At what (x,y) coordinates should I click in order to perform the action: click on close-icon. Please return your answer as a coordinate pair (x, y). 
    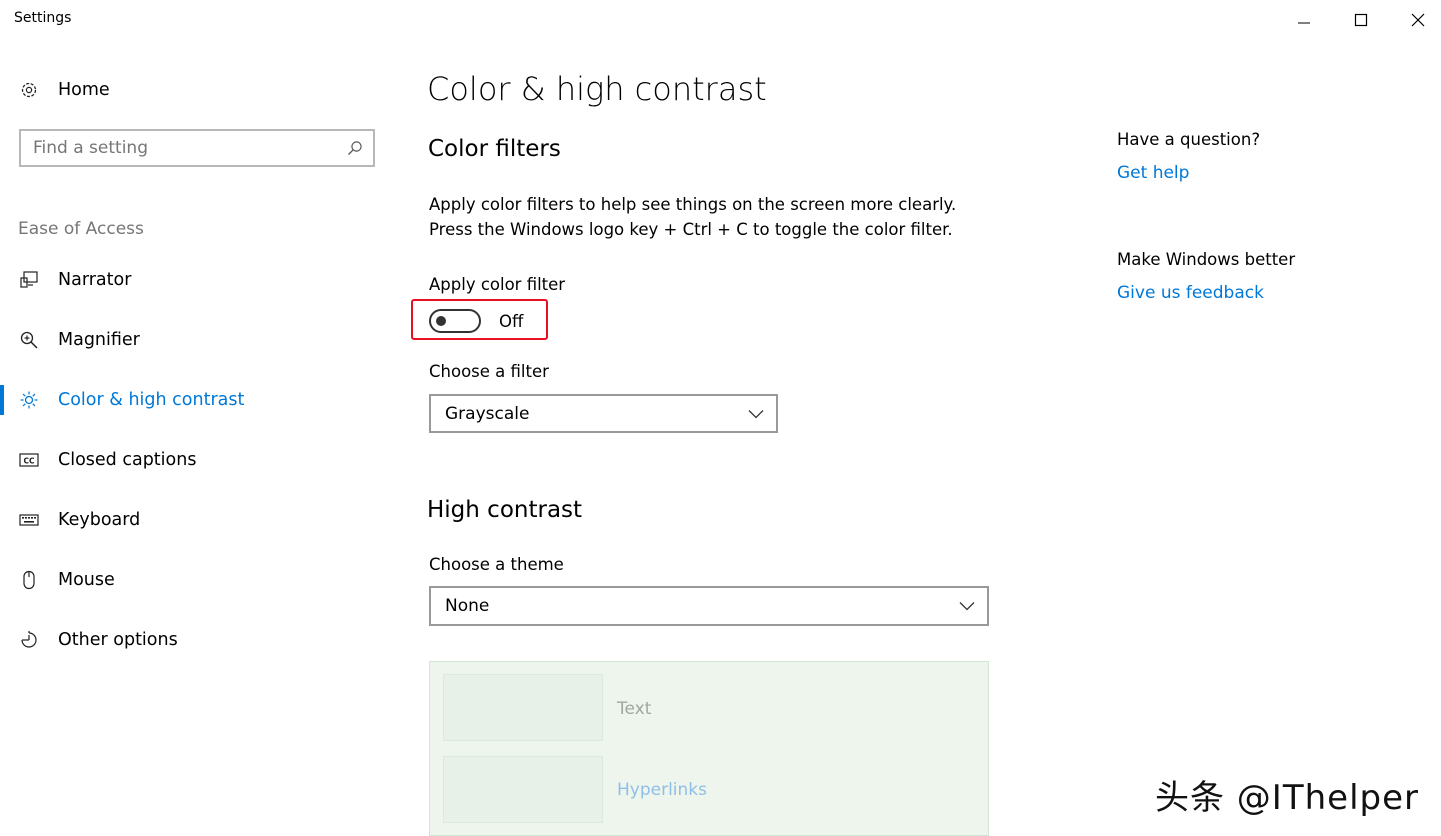
    Looking at the image, I should click on (1418, 20).